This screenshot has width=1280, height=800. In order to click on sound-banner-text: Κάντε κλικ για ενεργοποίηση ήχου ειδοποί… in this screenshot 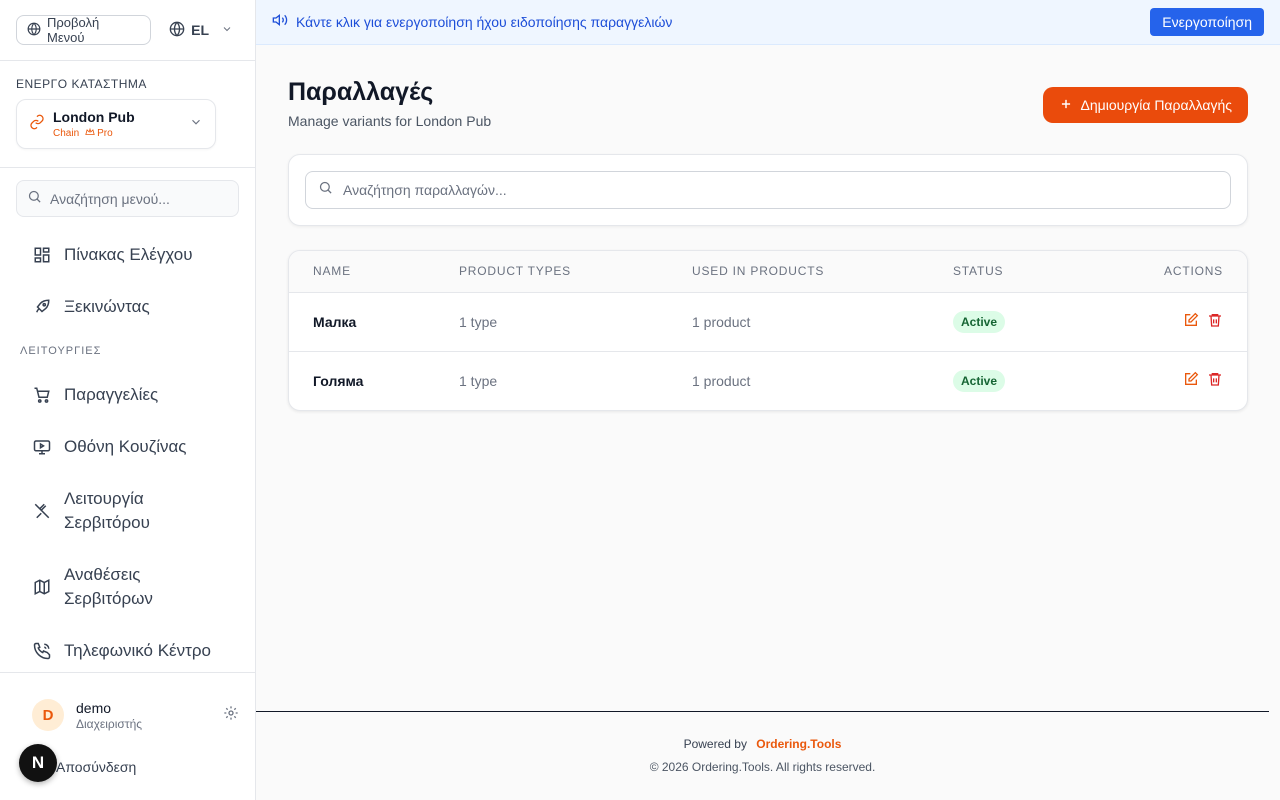, I will do `click(484, 22)`.